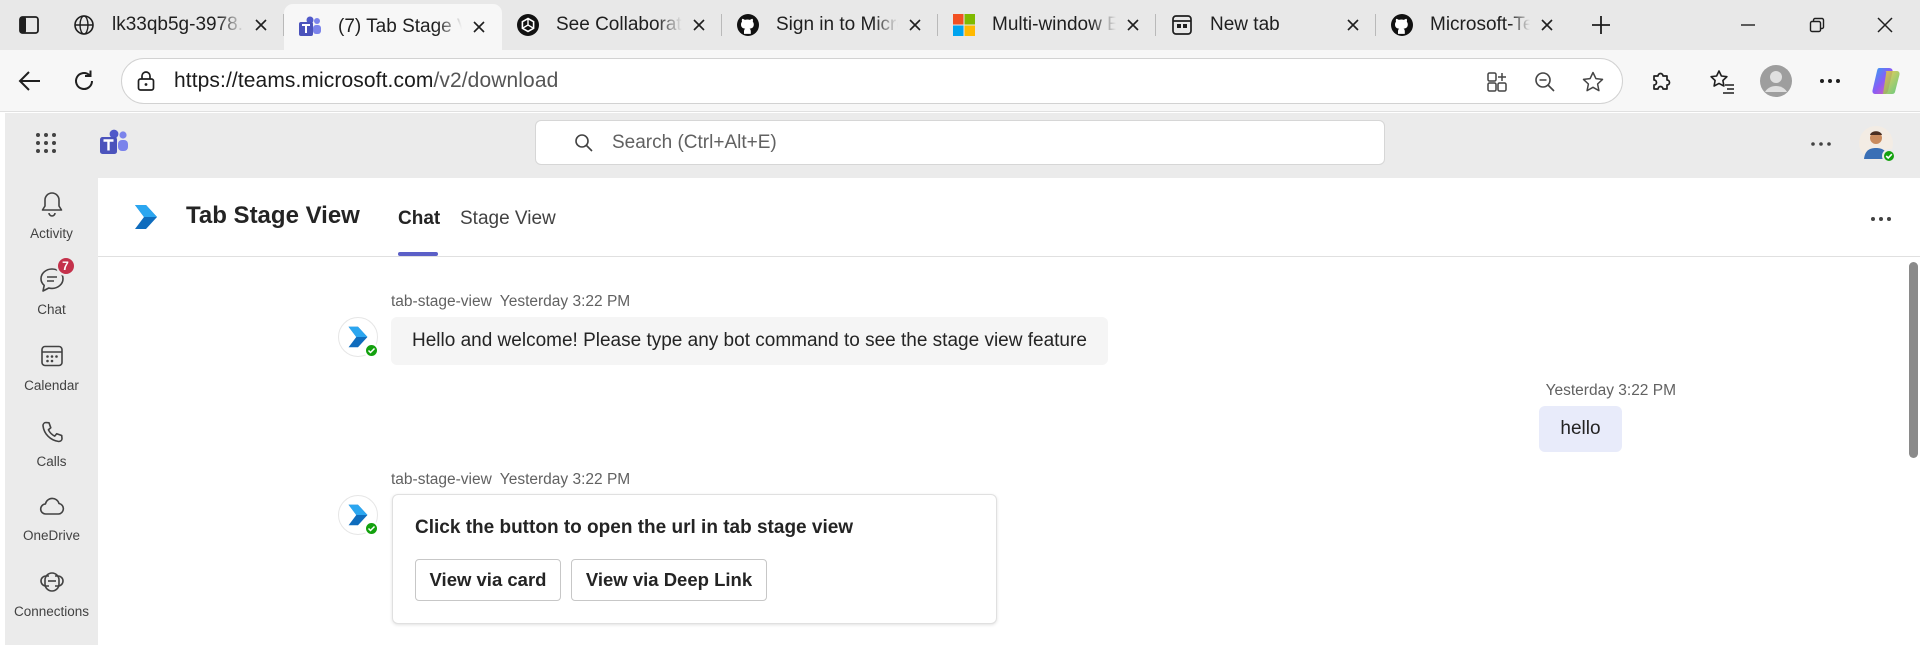 This screenshot has height=645, width=1920. I want to click on teams-more-button, so click(1821, 144).